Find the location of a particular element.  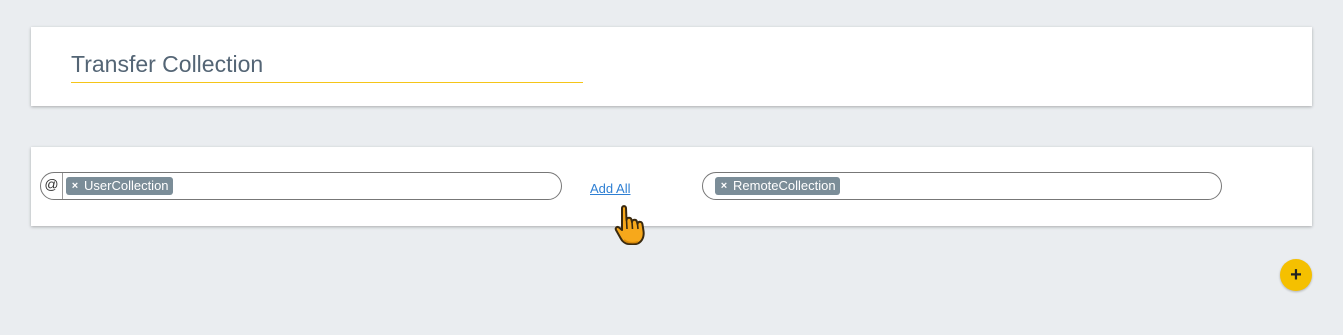

hand-pointer-icon is located at coordinates (629, 225).